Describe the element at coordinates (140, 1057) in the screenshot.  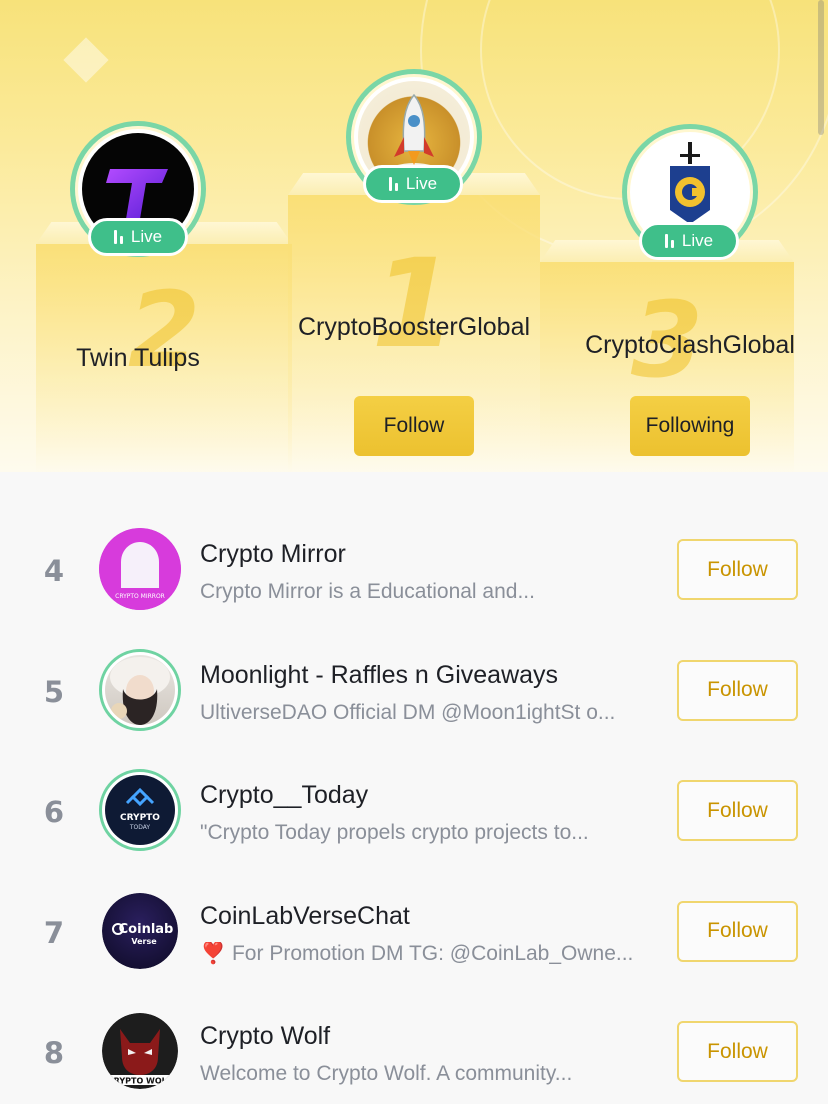
I see `wolf-logo: CRYPTO WOLF` at that location.